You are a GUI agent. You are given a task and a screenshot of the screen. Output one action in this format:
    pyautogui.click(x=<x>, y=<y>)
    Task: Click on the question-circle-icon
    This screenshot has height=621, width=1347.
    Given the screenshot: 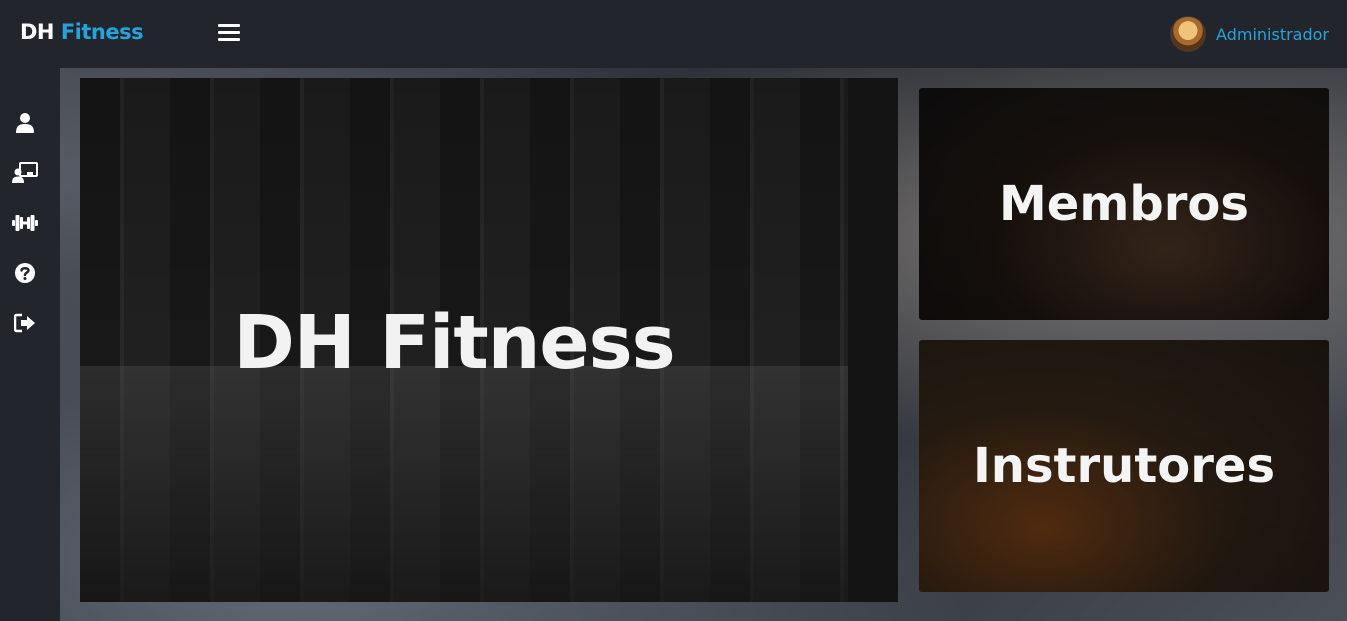 What is the action you would take?
    pyautogui.click(x=25, y=273)
    